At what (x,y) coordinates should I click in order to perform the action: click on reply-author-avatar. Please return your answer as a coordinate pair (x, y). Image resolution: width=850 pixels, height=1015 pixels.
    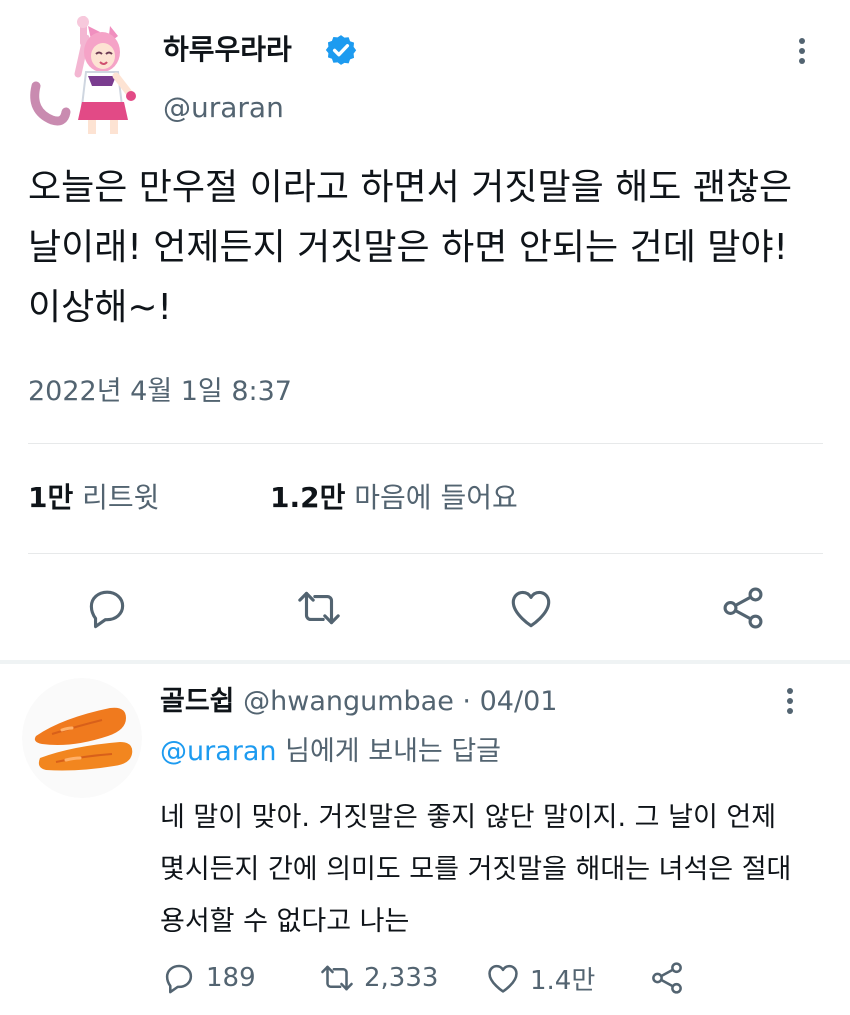
    Looking at the image, I should click on (82, 738).